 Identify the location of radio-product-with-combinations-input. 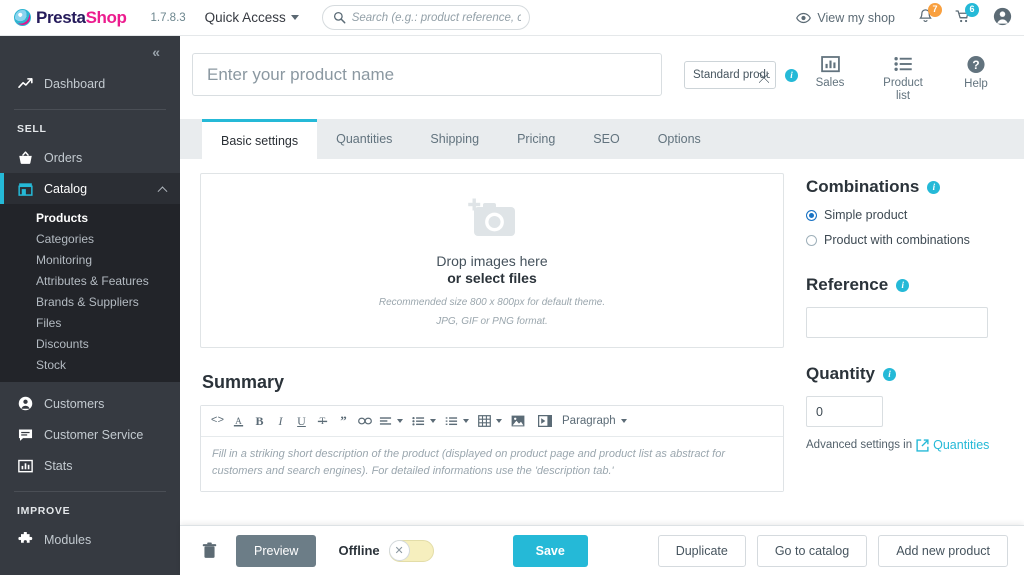
(811, 240).